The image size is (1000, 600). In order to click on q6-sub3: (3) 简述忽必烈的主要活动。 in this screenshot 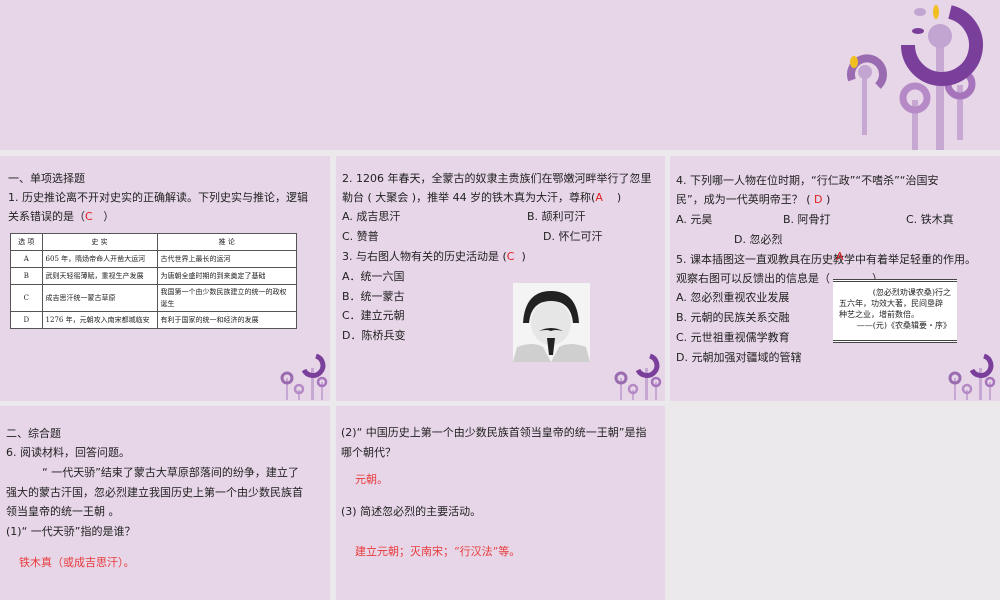, I will do `click(411, 511)`.